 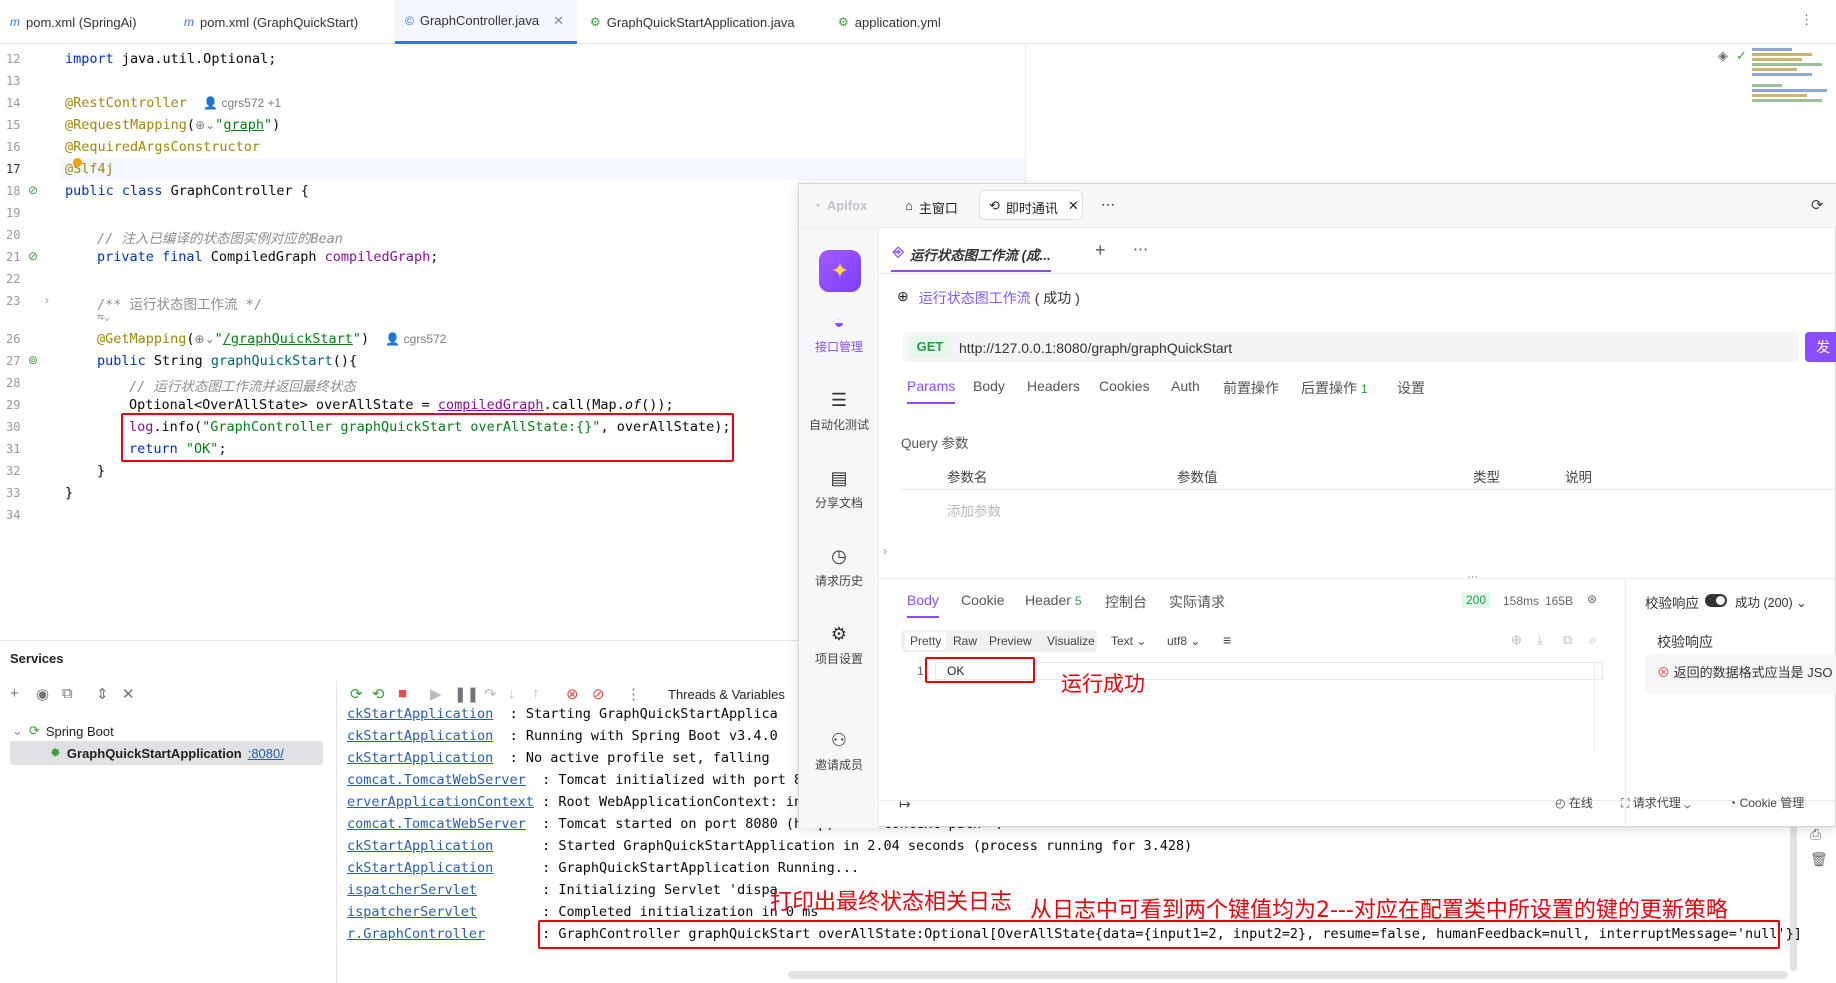 I want to click on sidebar-item-history: ◷ 请求历史, so click(x=839, y=567).